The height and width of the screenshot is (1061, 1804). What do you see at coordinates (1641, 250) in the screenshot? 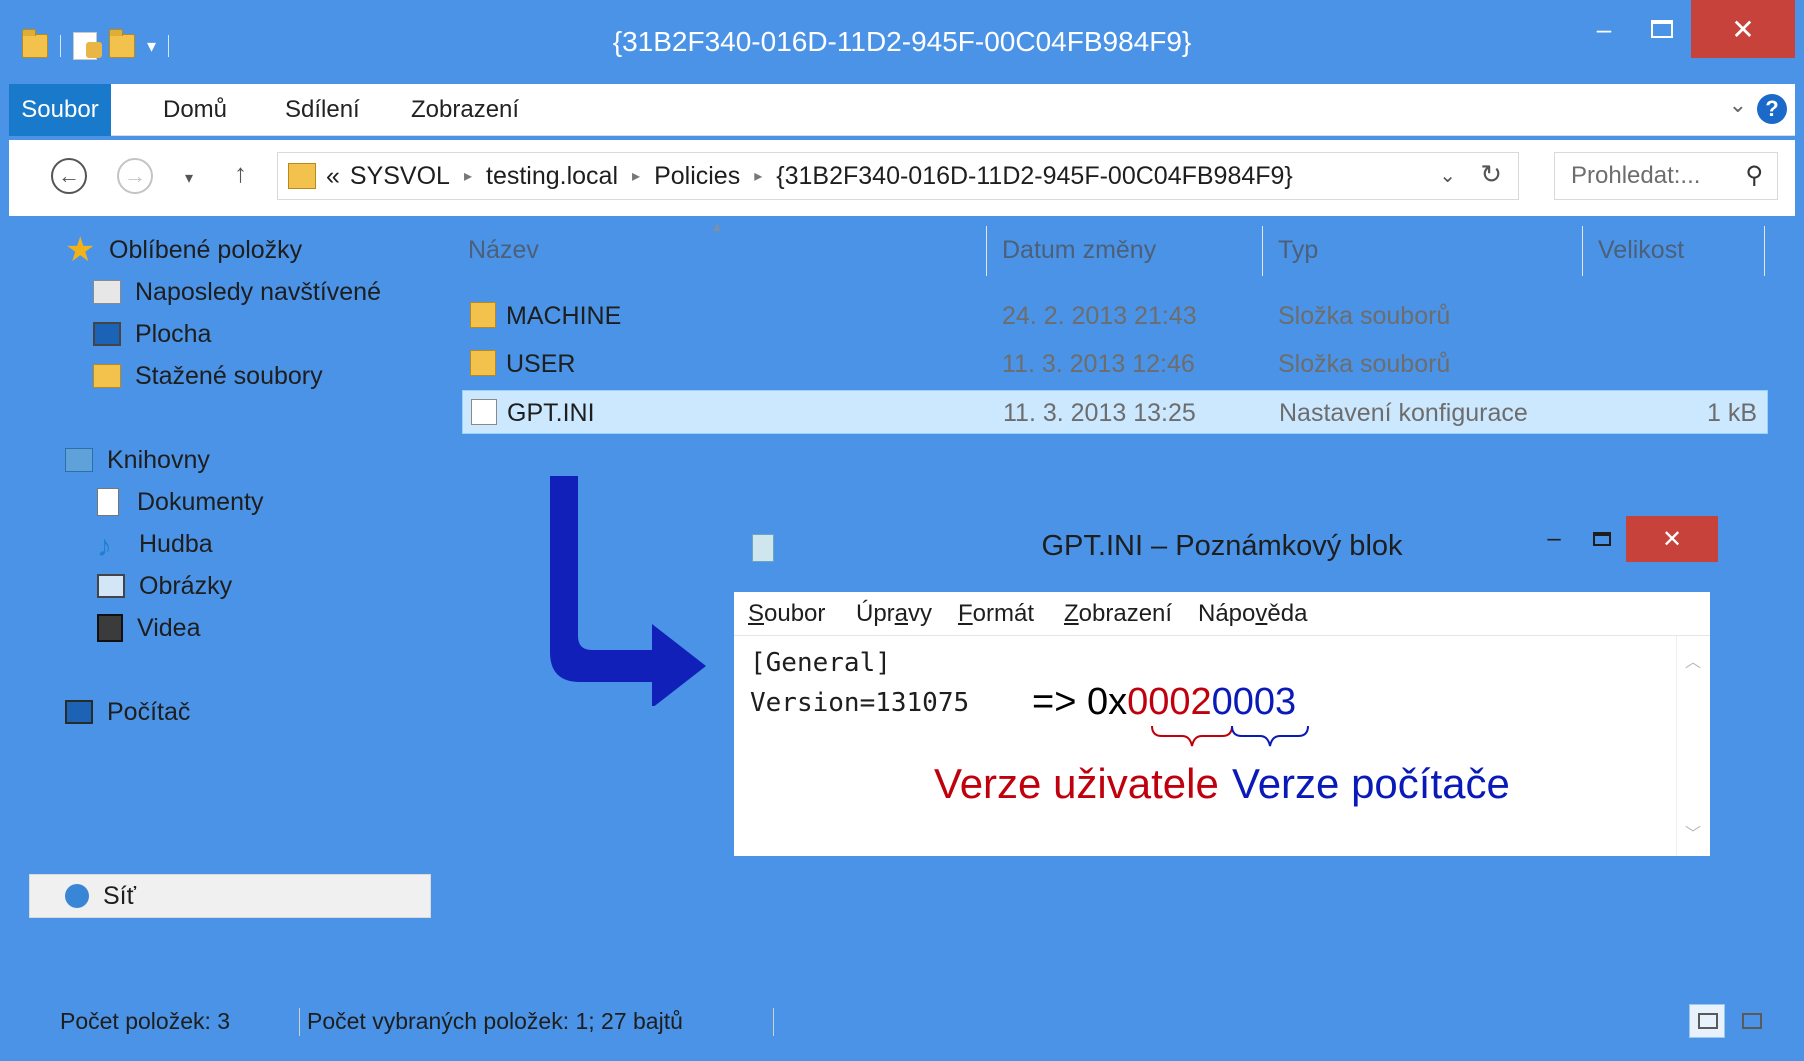
I see `column-header-size: Velikost` at bounding box center [1641, 250].